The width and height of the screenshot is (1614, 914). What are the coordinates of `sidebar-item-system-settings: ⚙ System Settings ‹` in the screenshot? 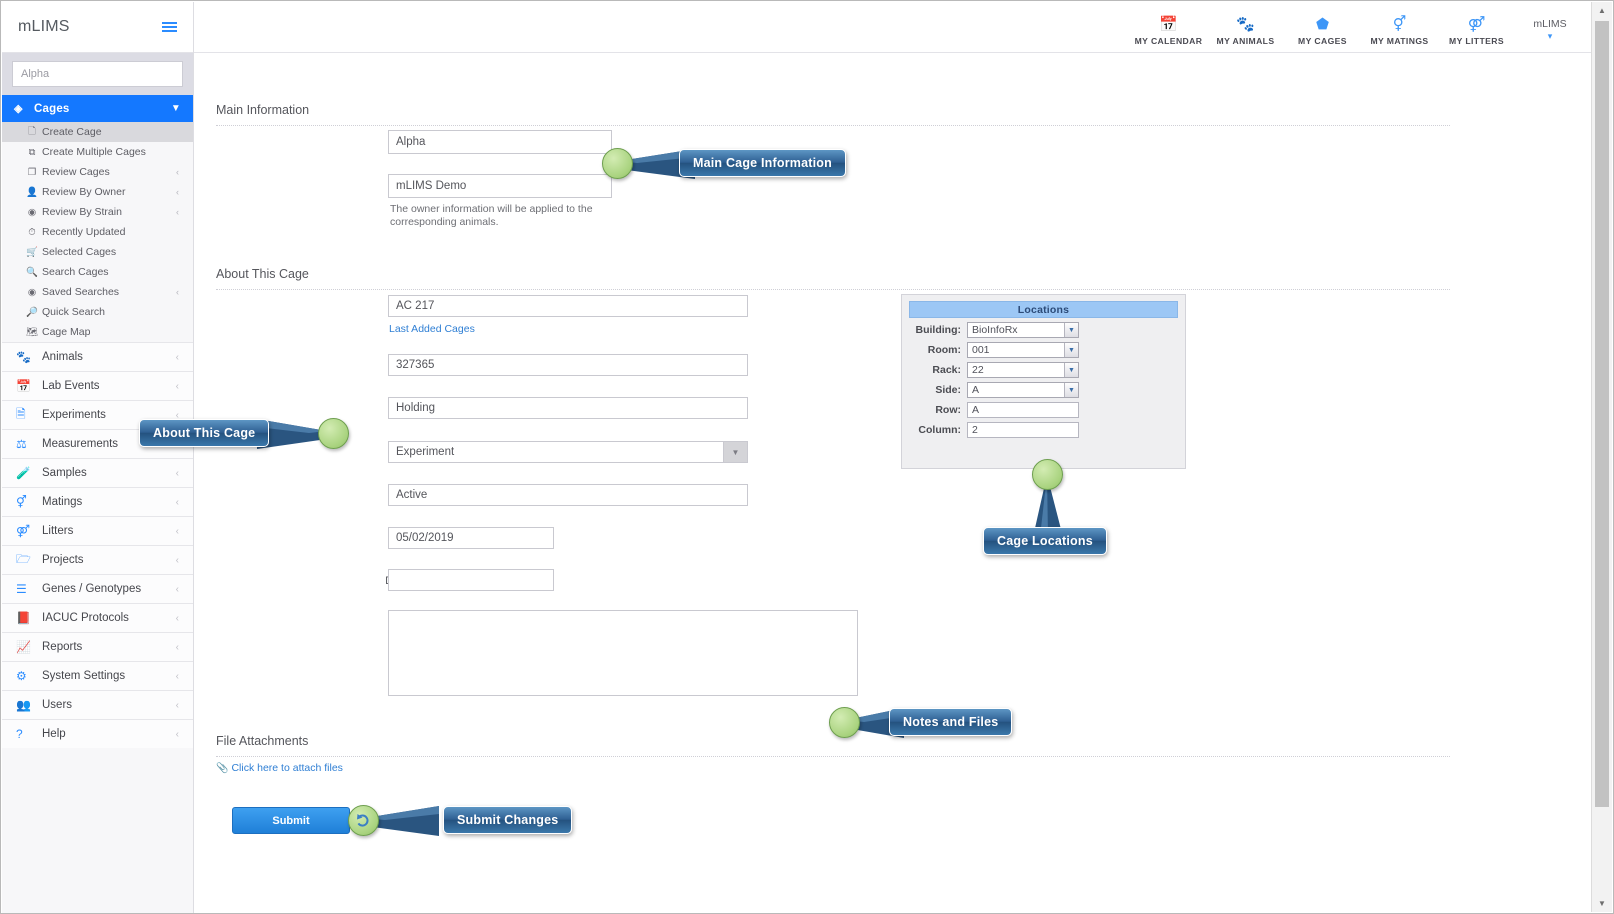 It's located at (97, 675).